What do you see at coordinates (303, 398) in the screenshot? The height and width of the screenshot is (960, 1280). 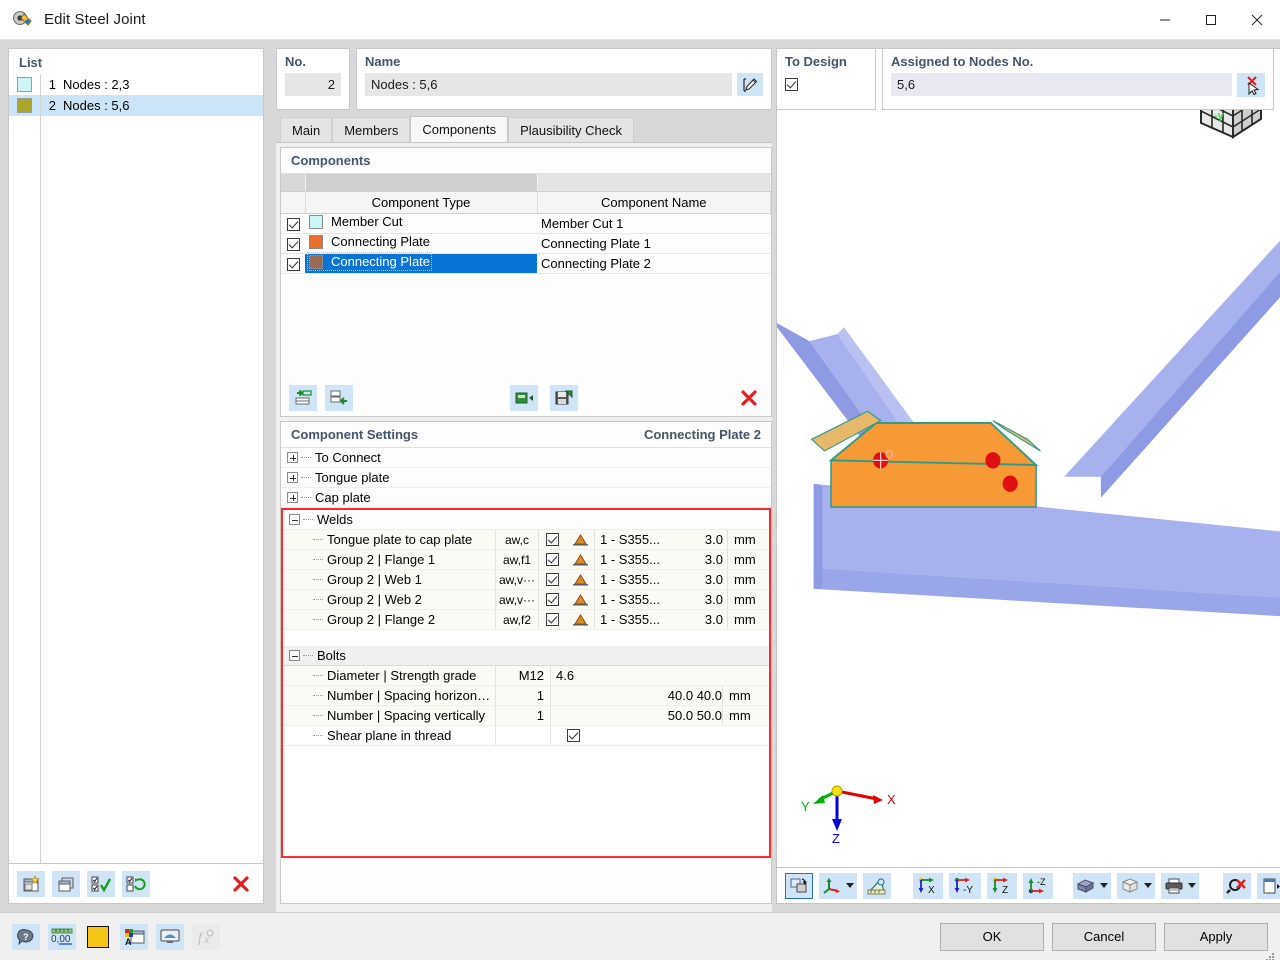 I see `arrow-left-rows-icon` at bounding box center [303, 398].